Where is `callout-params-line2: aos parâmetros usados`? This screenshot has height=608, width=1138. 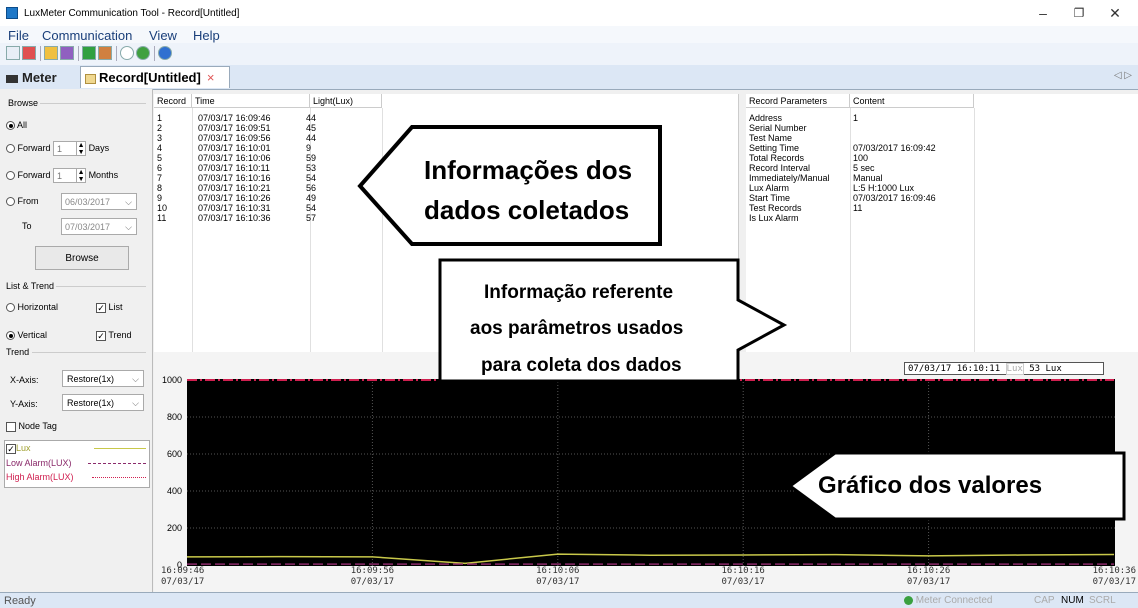 callout-params-line2: aos parâmetros usados is located at coordinates (577, 328).